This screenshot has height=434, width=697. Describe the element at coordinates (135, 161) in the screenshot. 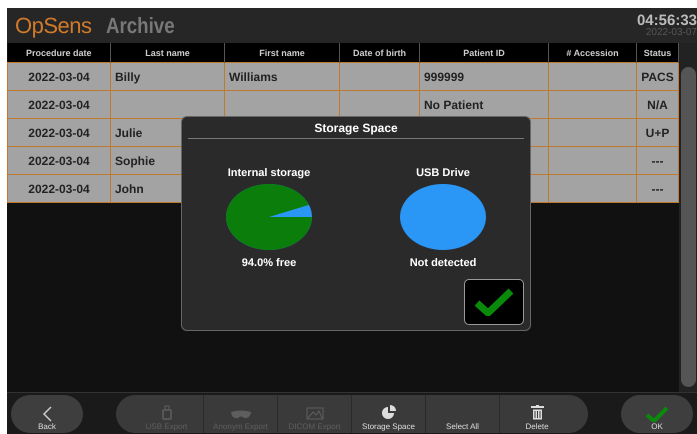

I see `table-cell: Sophie` at that location.